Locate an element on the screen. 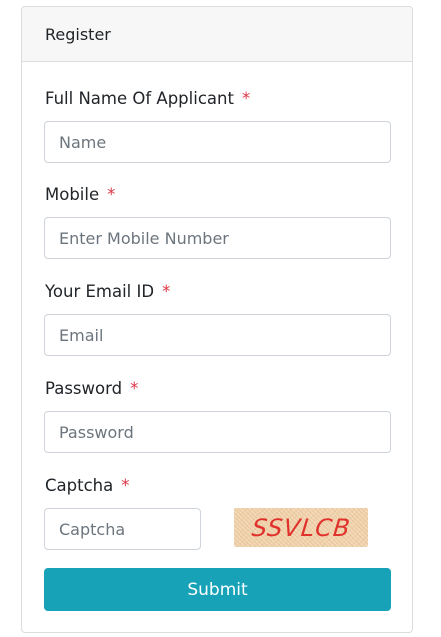  email-label: Your Email ID * is located at coordinates (107, 292).